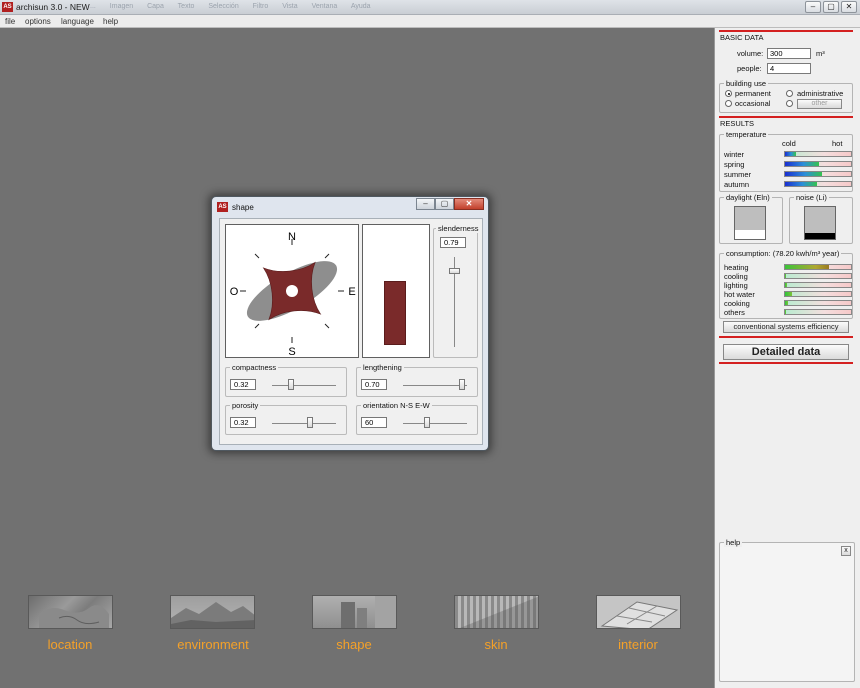  Describe the element at coordinates (290, 6) in the screenshot. I see `ghost-menu-item: Vista` at that location.